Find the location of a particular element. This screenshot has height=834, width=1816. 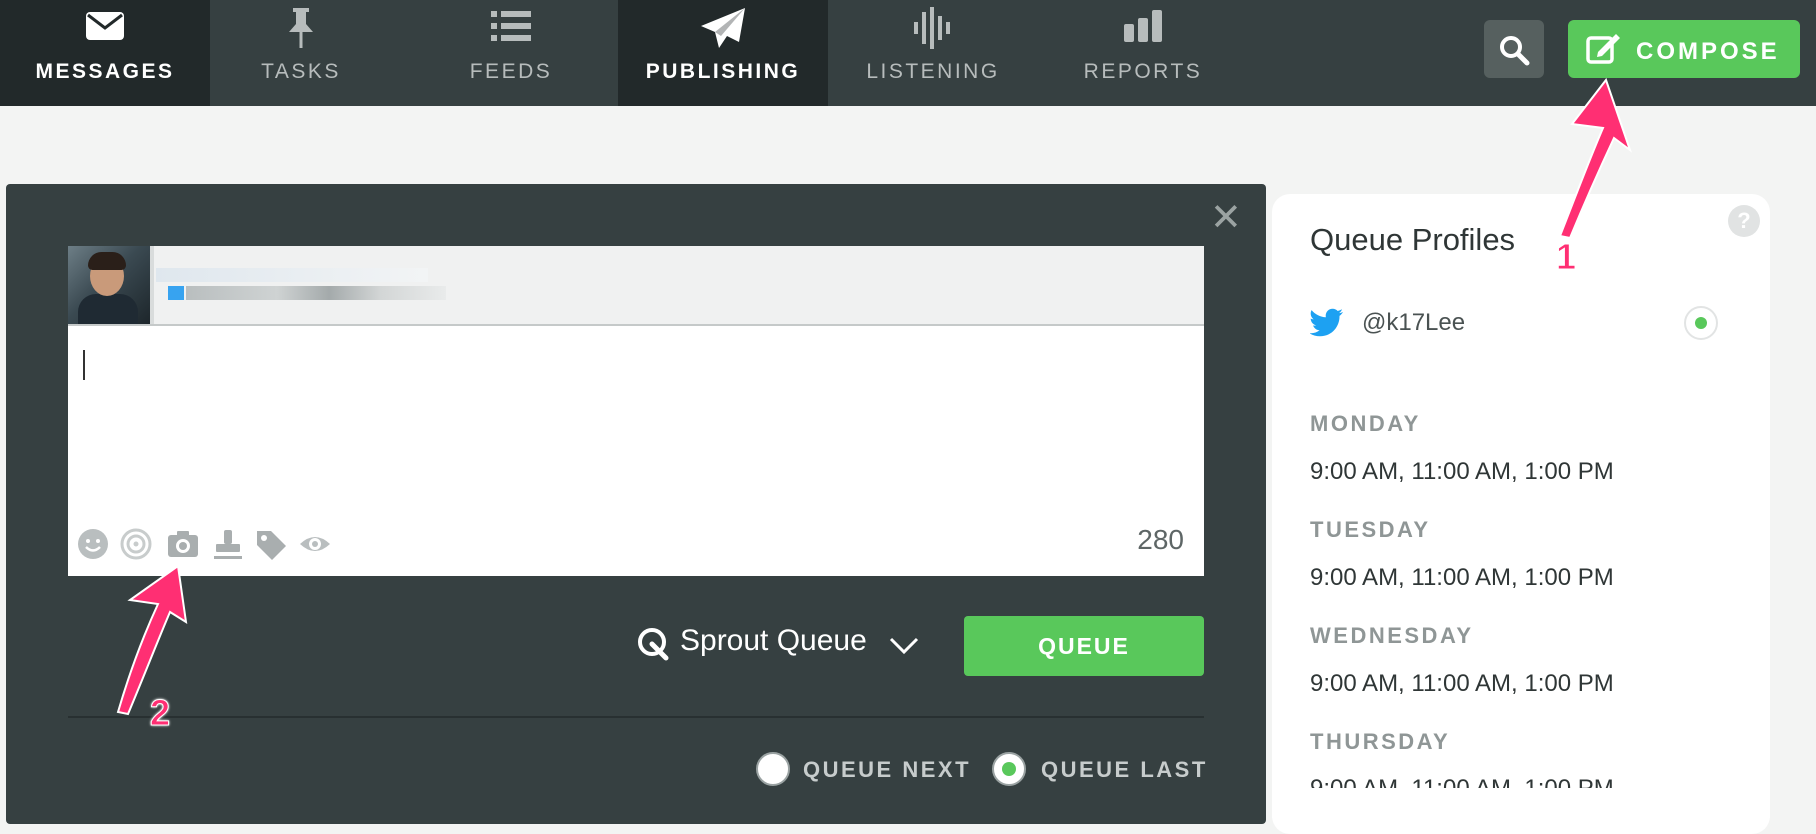

arrow-to-compose is located at coordinates (1595, 158).